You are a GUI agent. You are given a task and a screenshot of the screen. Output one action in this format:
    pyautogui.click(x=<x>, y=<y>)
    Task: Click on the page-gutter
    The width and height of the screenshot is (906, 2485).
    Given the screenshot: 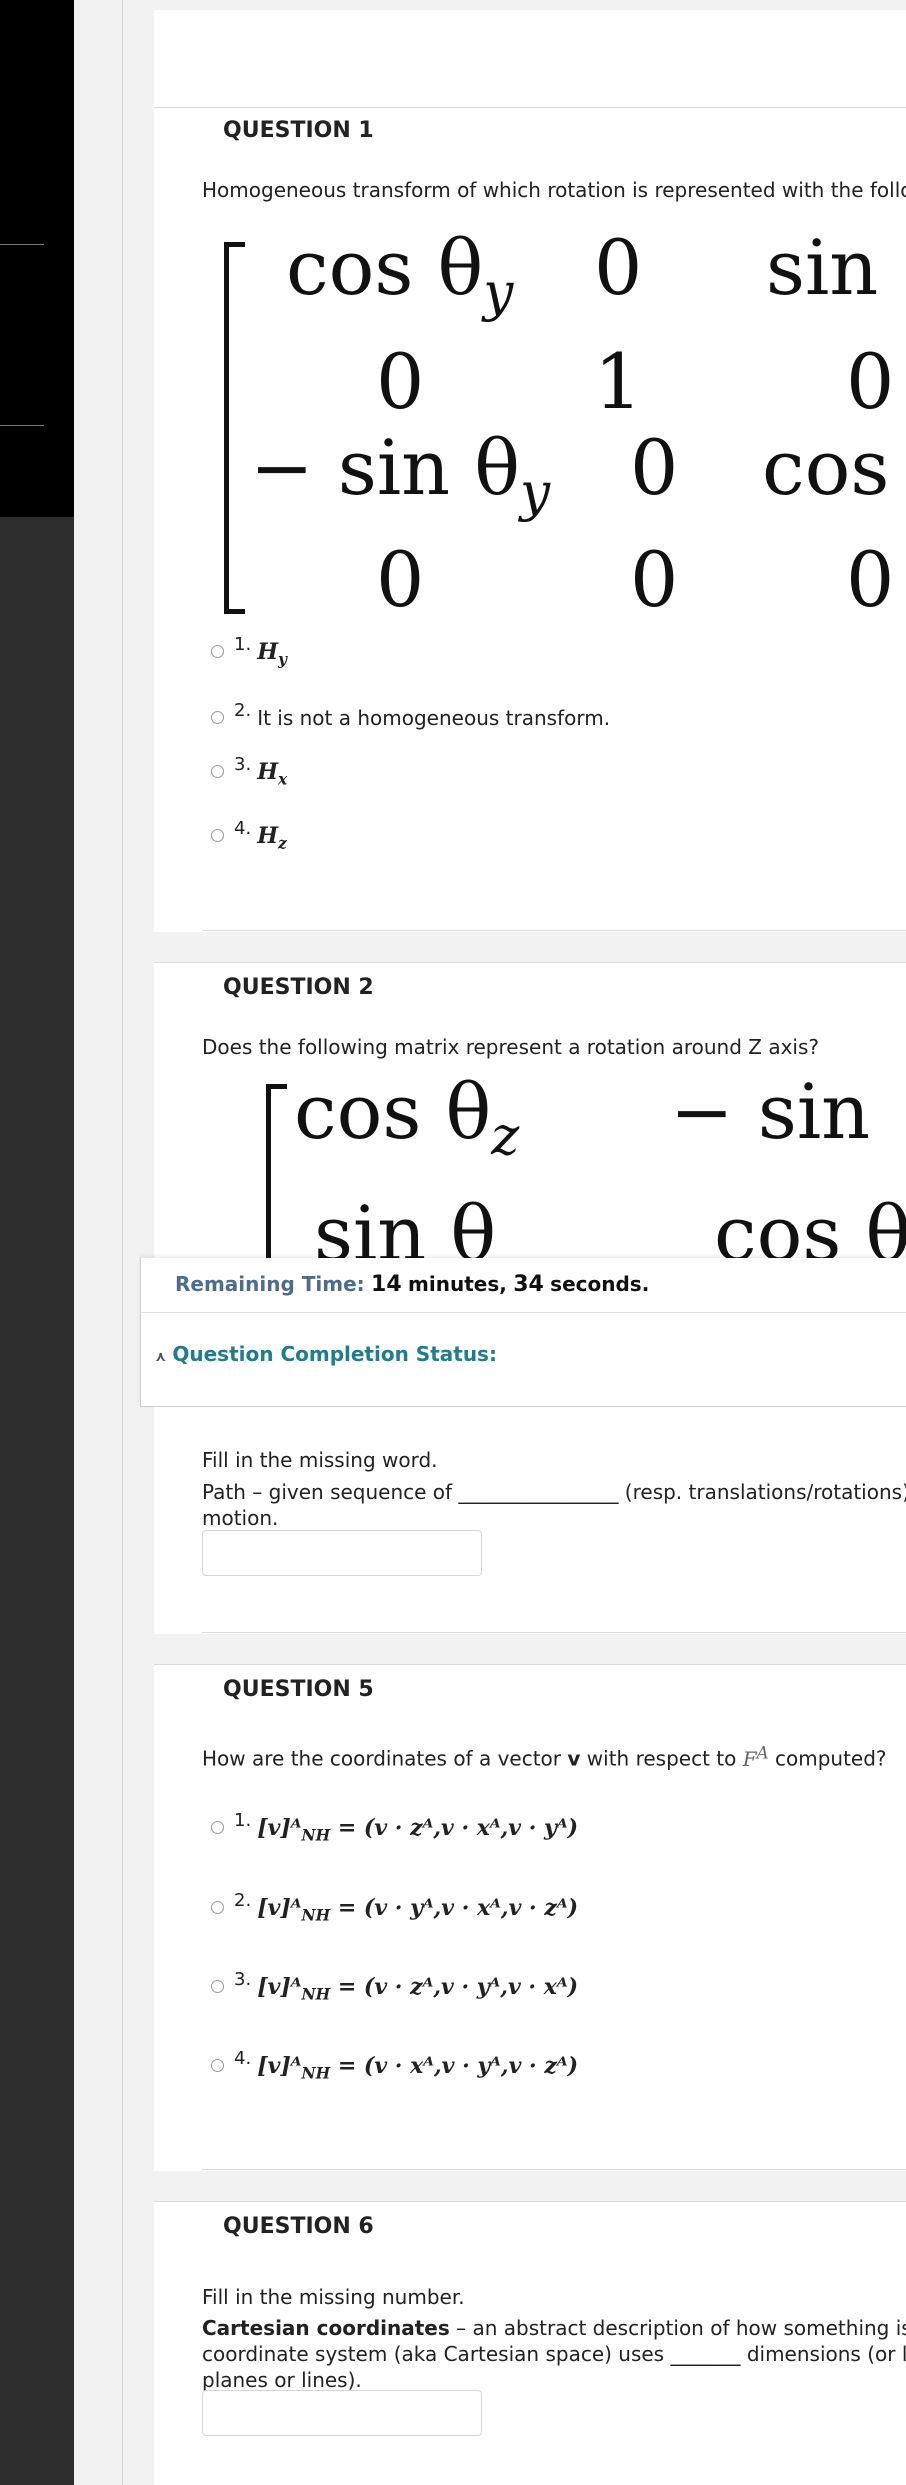 What is the action you would take?
    pyautogui.click(x=98, y=1242)
    